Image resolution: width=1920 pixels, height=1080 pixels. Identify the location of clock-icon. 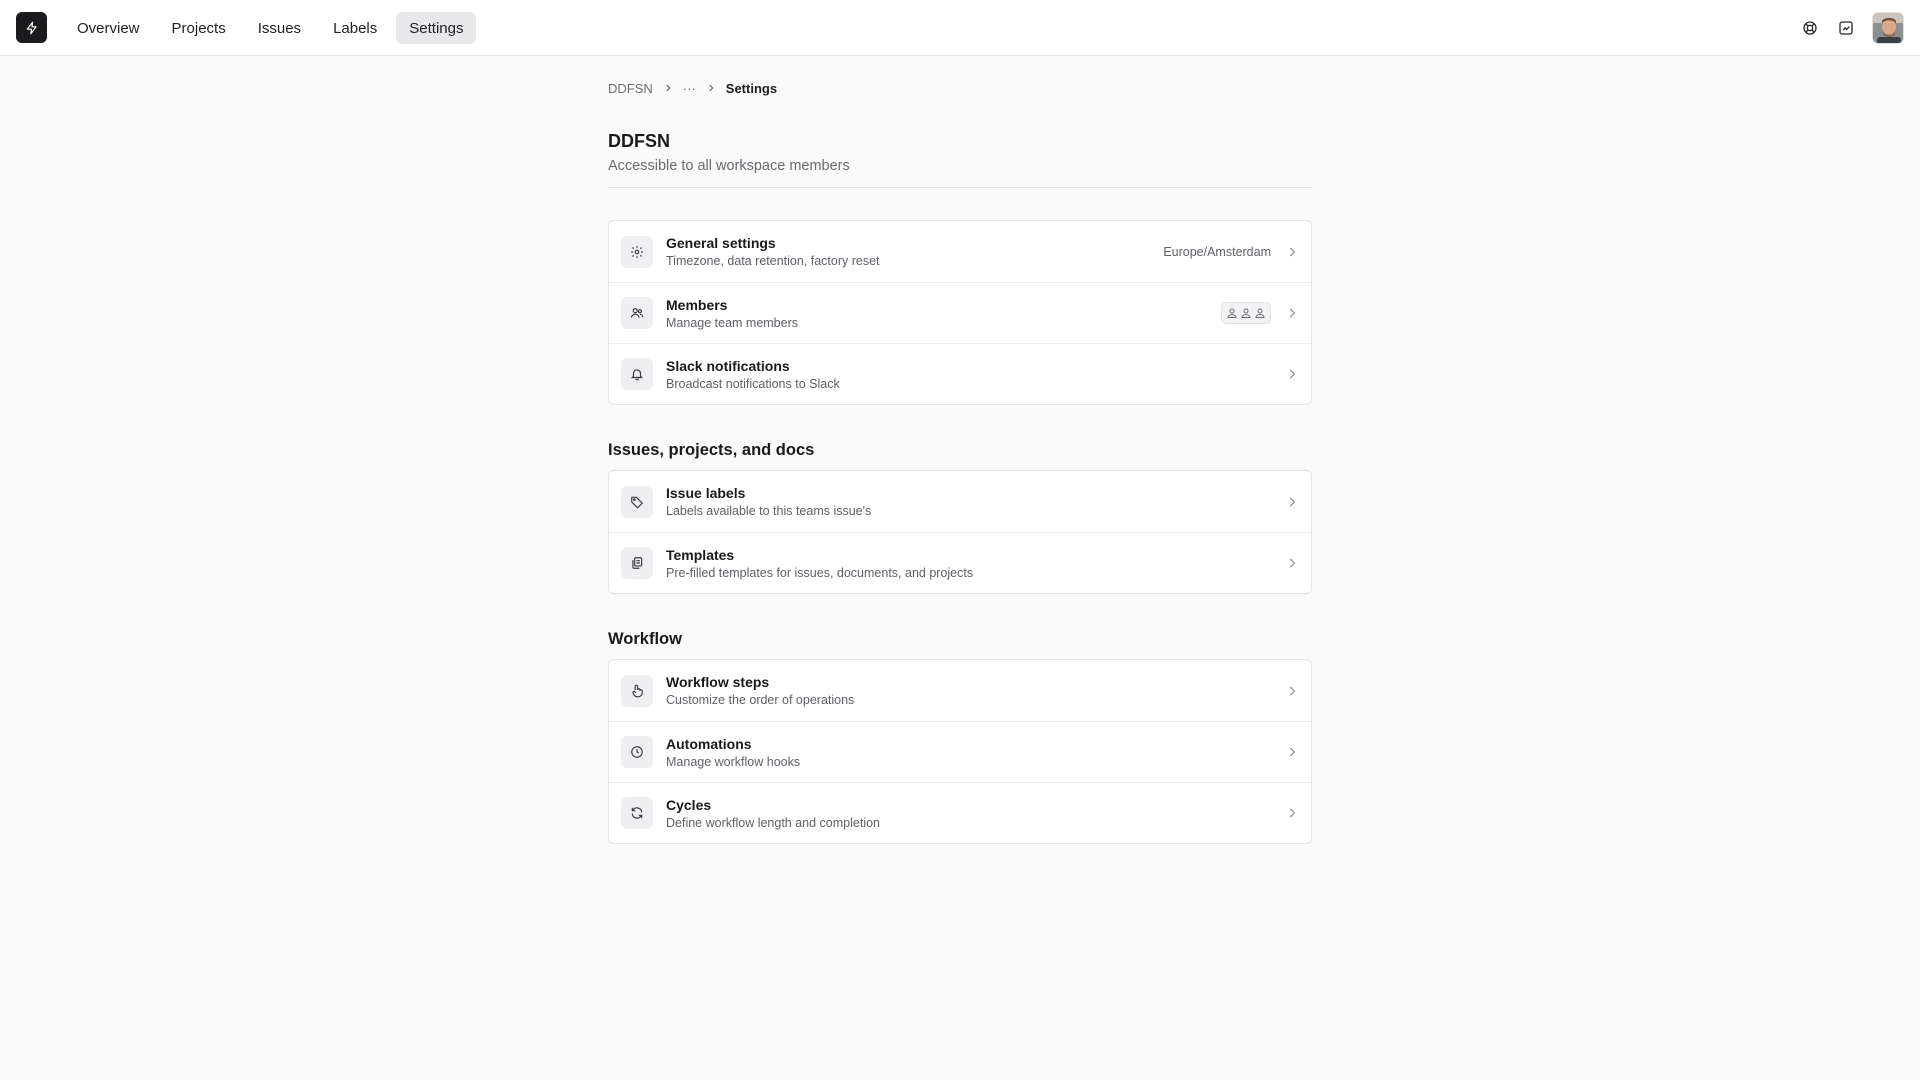
(637, 752).